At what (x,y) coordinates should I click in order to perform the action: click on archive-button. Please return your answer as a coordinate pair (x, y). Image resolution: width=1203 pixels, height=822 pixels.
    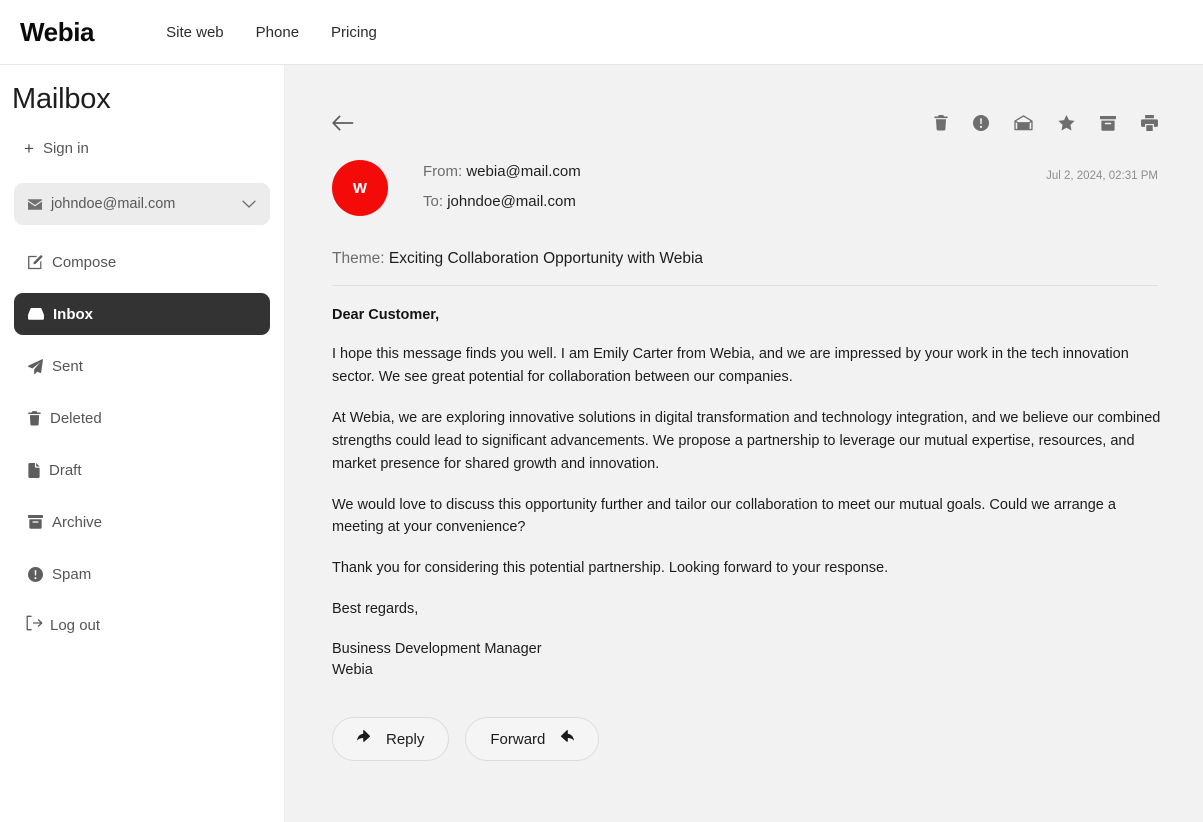
    Looking at the image, I should click on (1108, 123).